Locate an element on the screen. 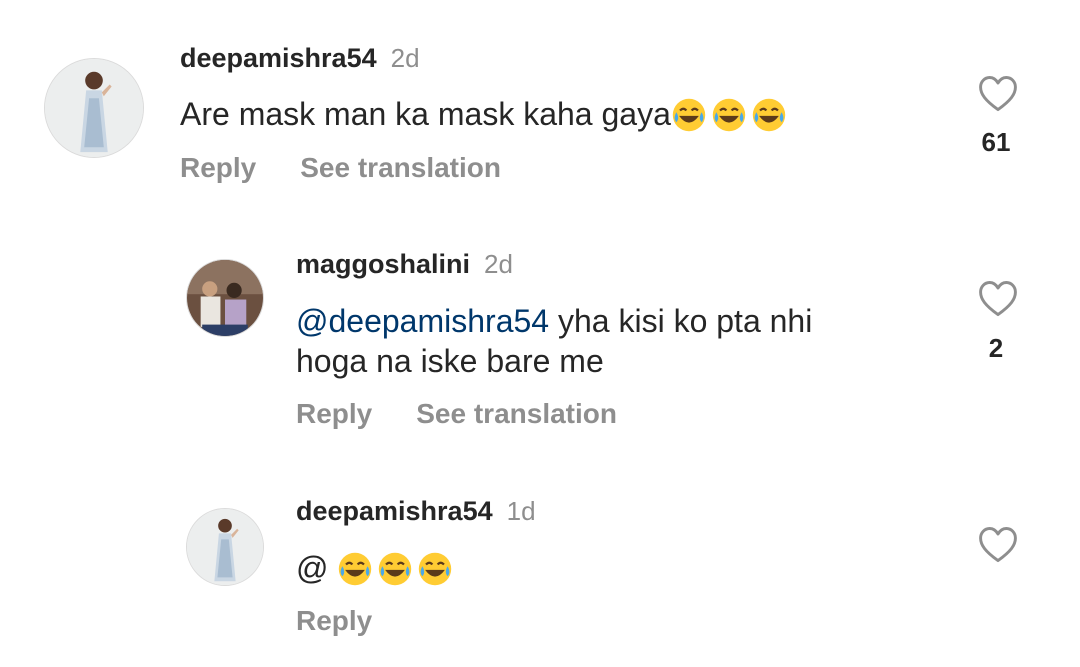 Image resolution: width=1080 pixels, height=667 pixels. heart-icon is located at coordinates (998, 545).